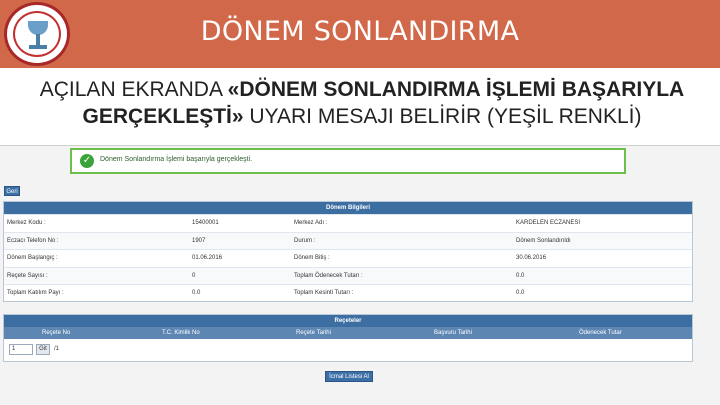 The height and width of the screenshot is (405, 720). Describe the element at coordinates (453, 333) in the screenshot. I see `column-header: Başvuru Tarihi` at that location.